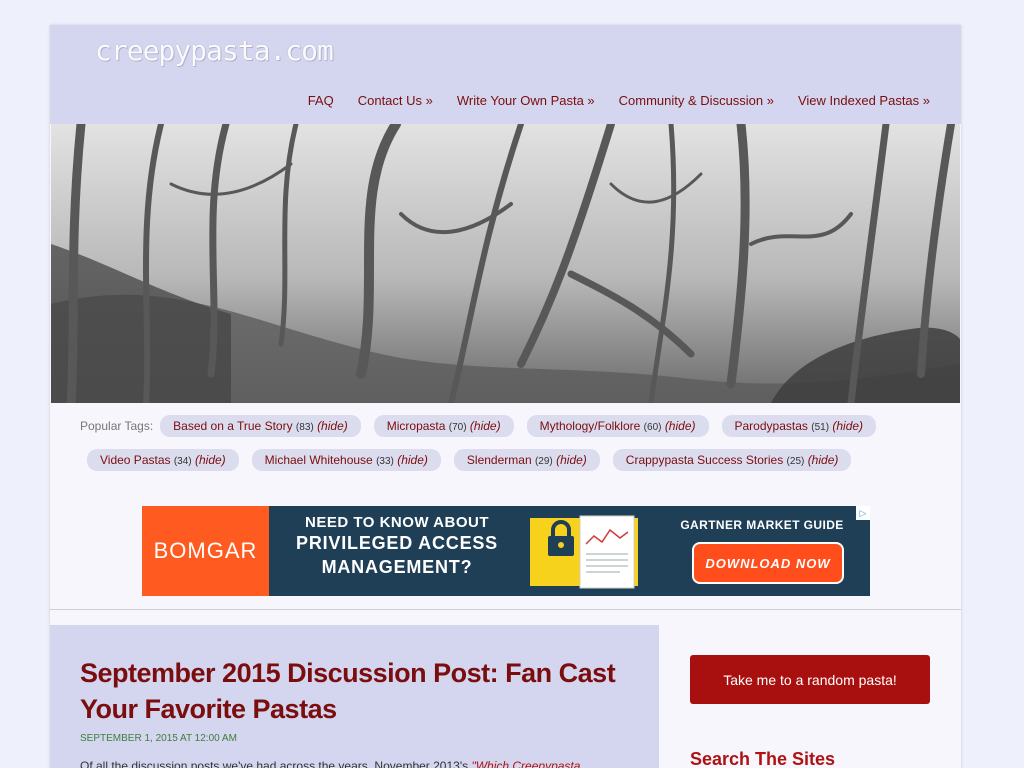 Image resolution: width=1024 pixels, height=768 pixels. Describe the element at coordinates (590, 426) in the screenshot. I see `tag-name: Mythology/Folklore` at that location.